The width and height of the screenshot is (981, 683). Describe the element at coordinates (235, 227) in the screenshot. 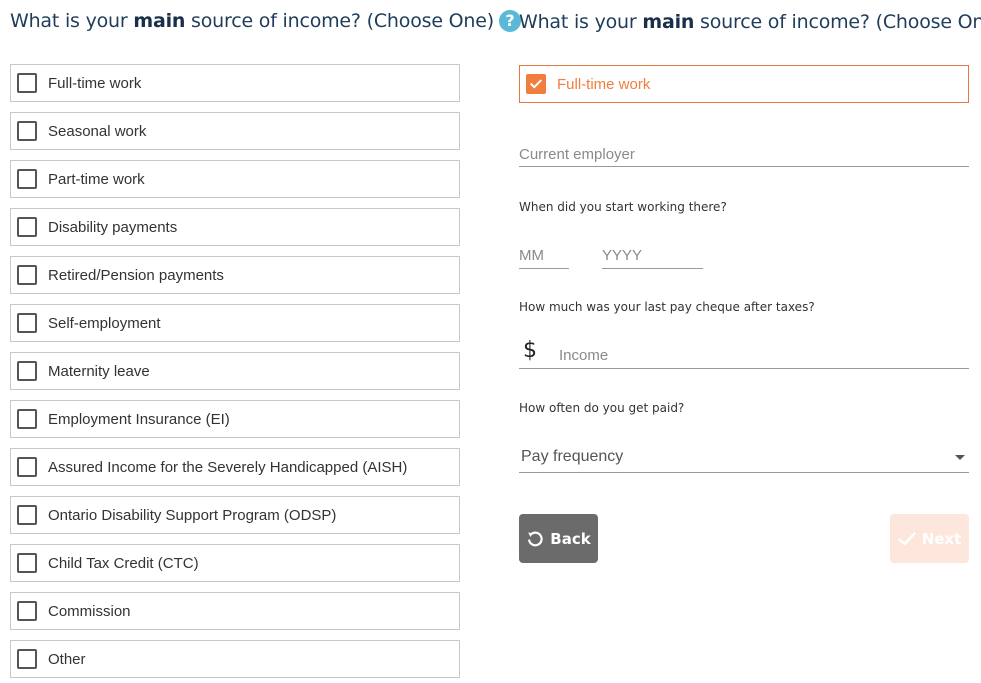

I see `option-item: Disability payments` at that location.